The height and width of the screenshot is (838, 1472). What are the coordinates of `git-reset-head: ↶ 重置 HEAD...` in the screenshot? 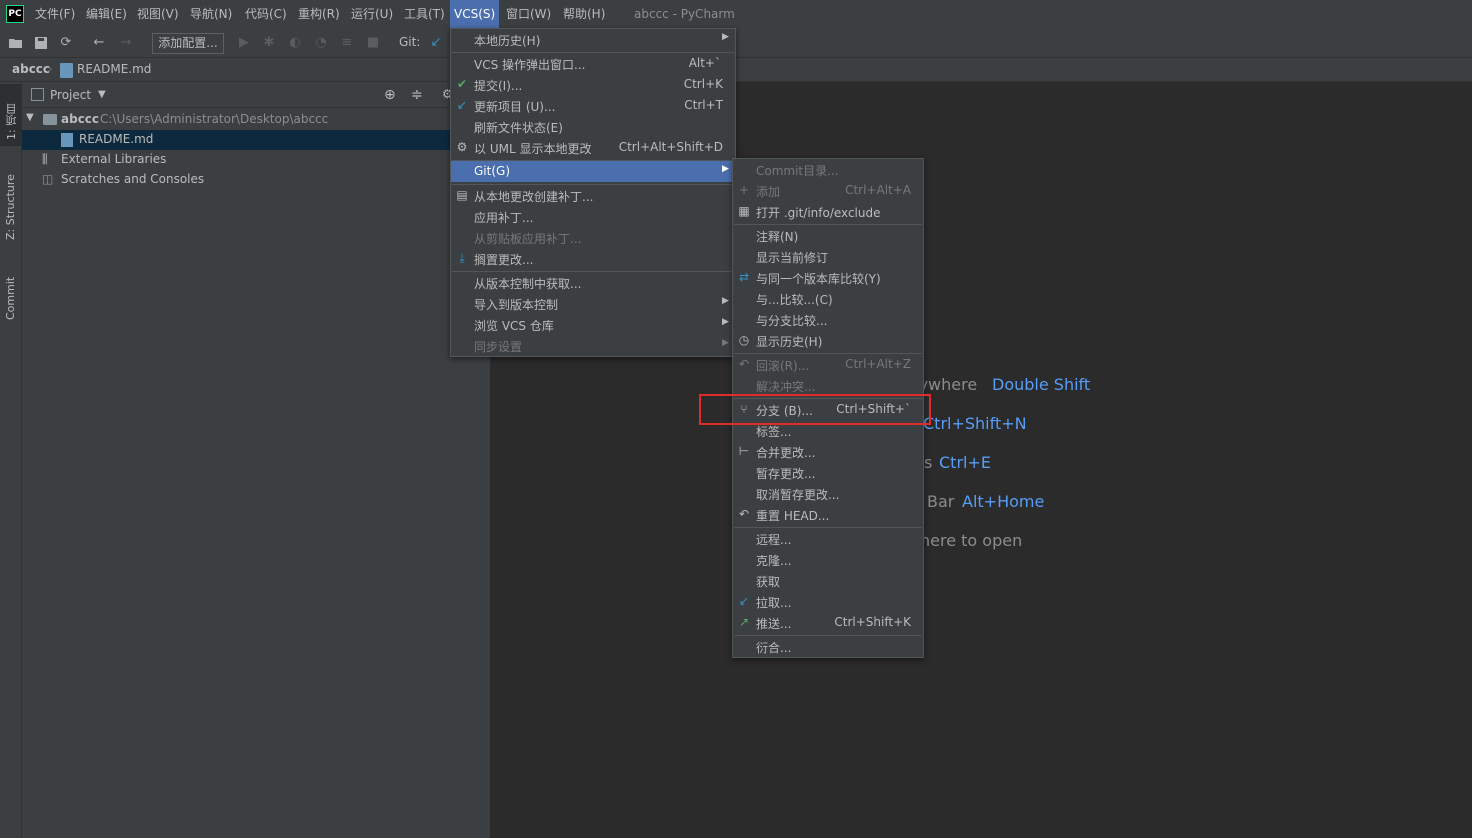 It's located at (828, 514).